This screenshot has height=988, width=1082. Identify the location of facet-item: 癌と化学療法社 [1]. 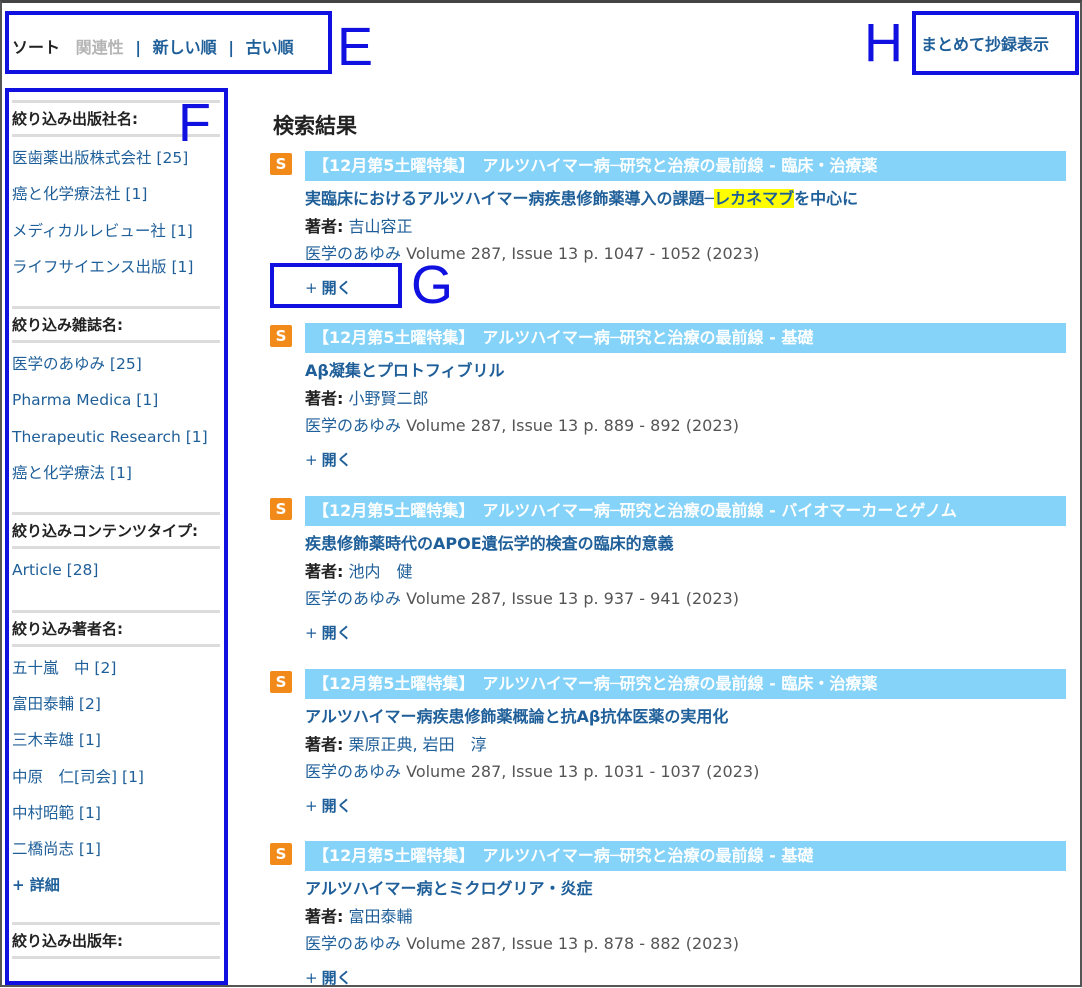
(117, 201).